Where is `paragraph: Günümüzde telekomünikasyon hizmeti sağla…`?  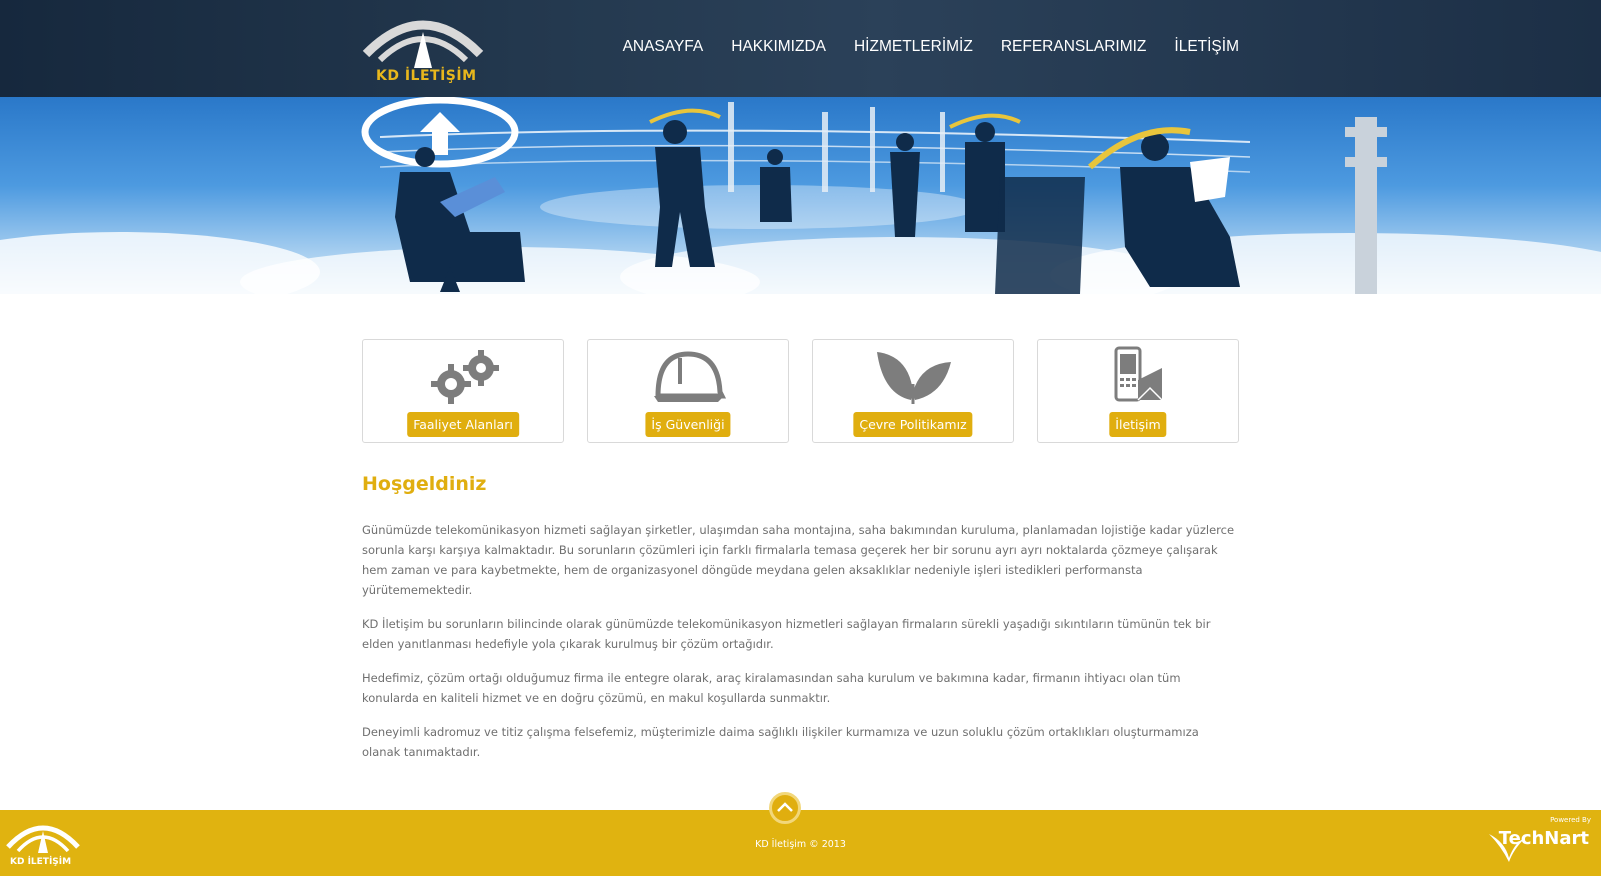 paragraph: Günümüzde telekomünikasyon hizmeti sağla… is located at coordinates (798, 560).